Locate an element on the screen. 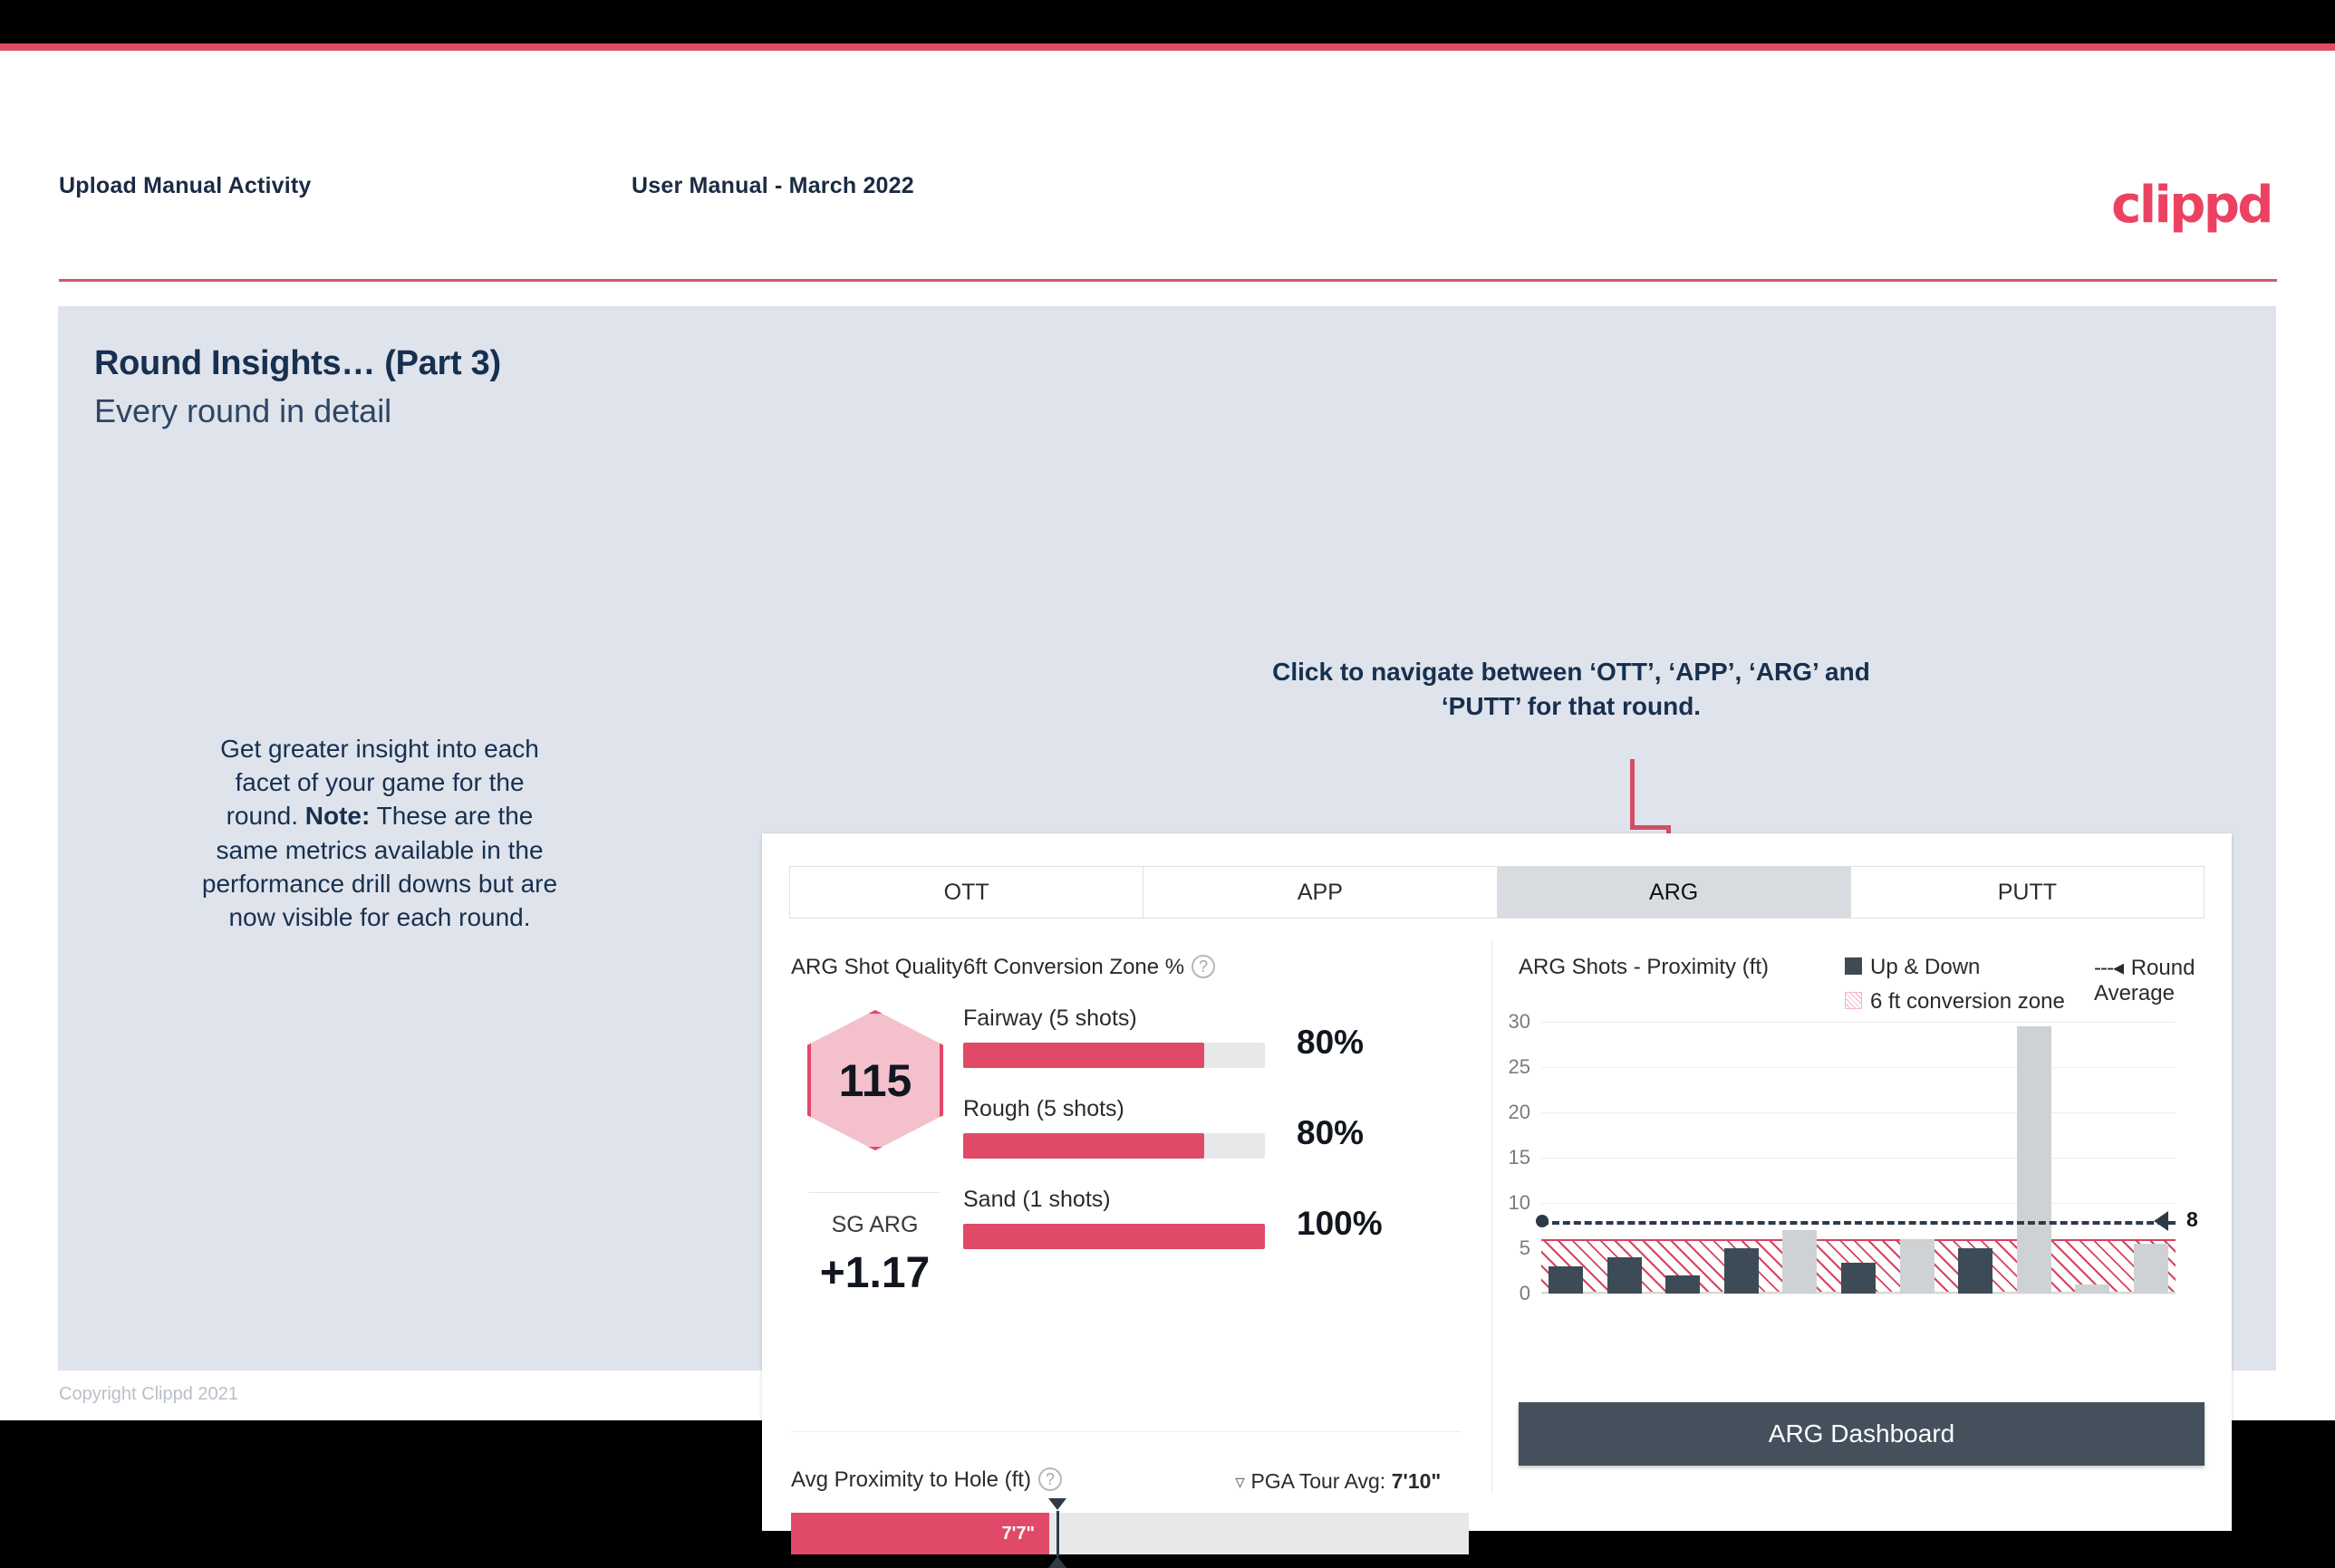  shot-quality-hexagon: 115 is located at coordinates (875, 1080).